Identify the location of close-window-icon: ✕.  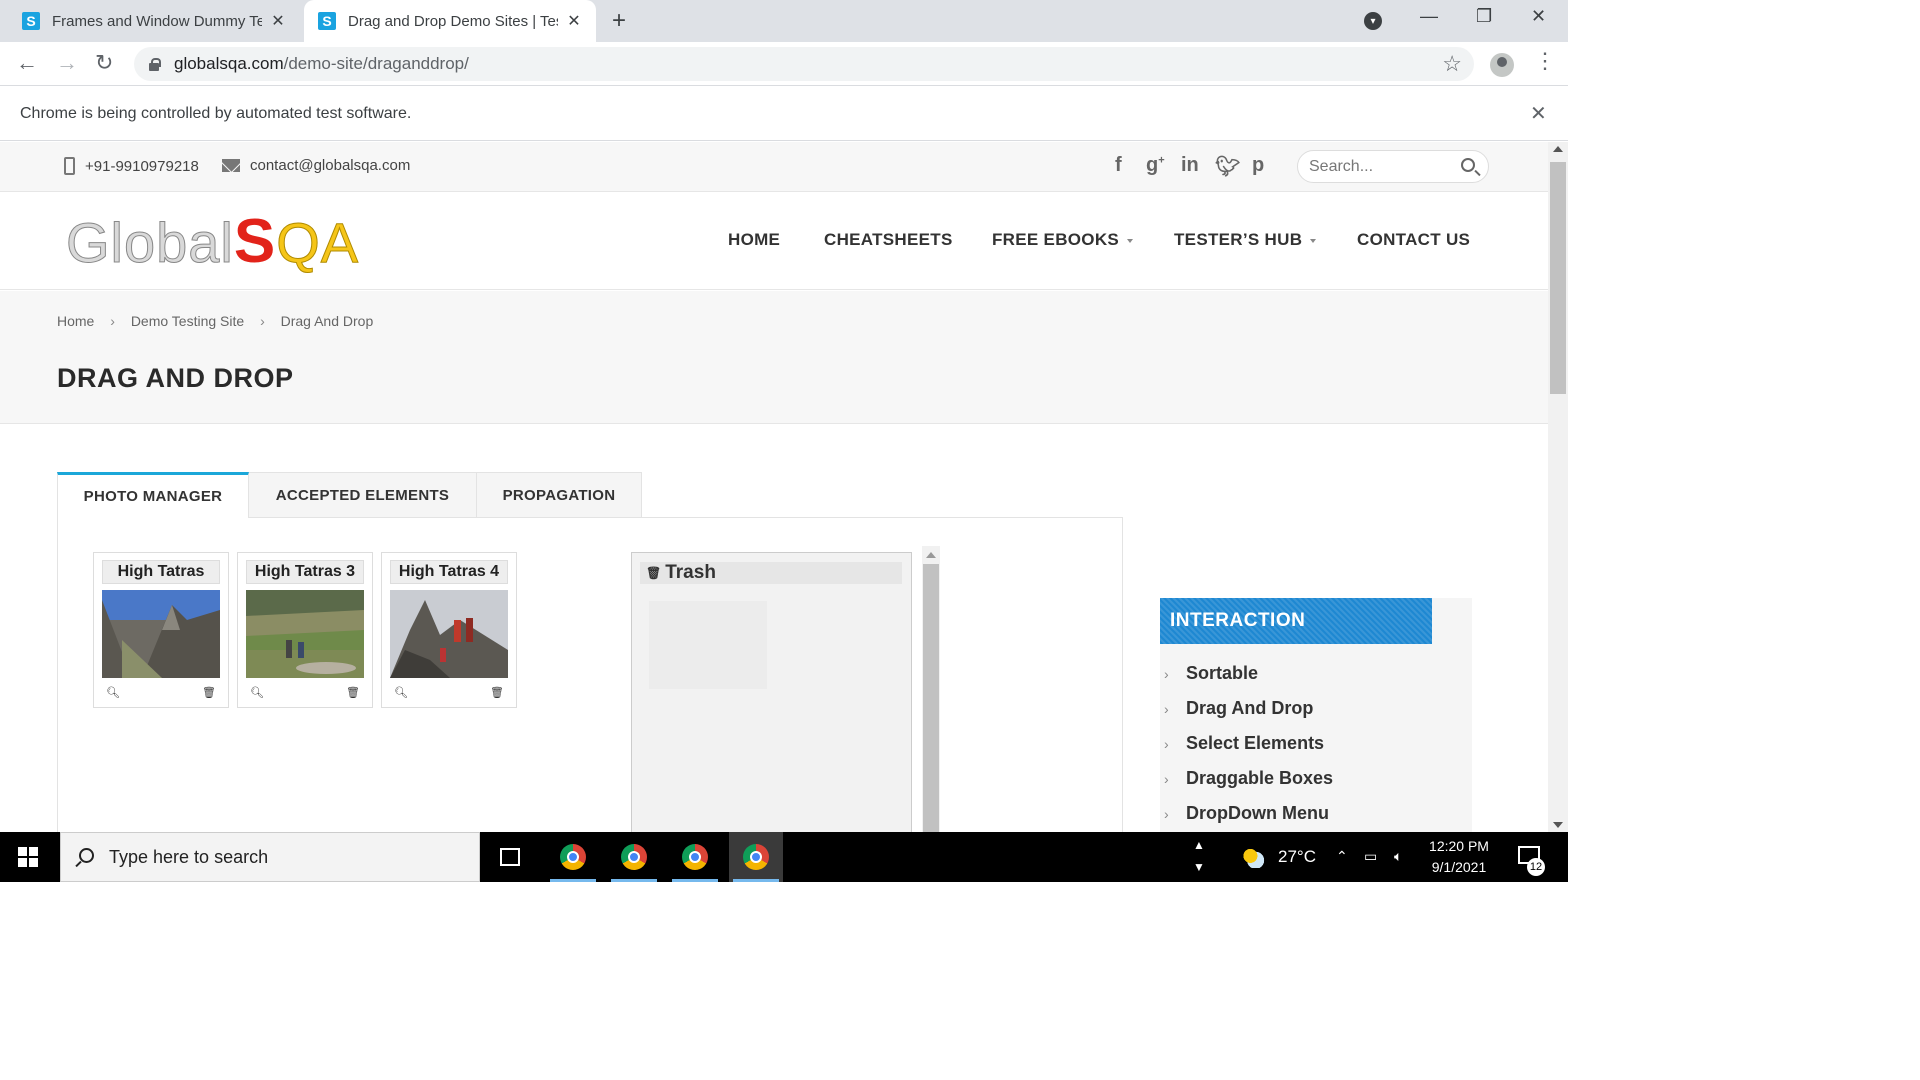
(1538, 16).